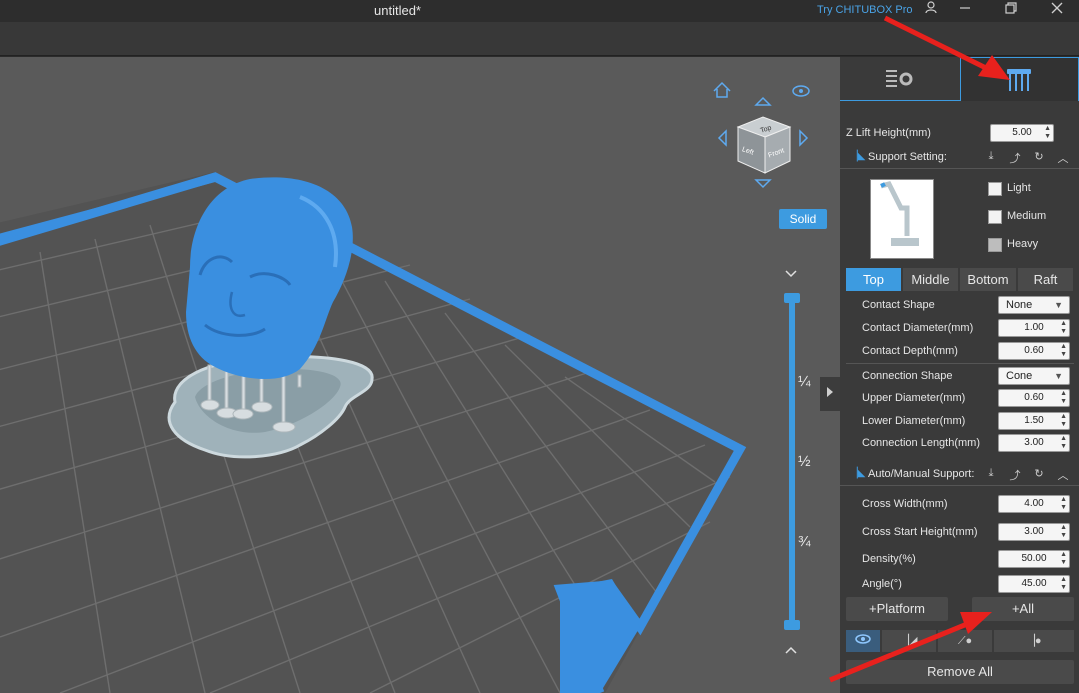  I want to click on cube-face-front: Front, so click(776, 153).